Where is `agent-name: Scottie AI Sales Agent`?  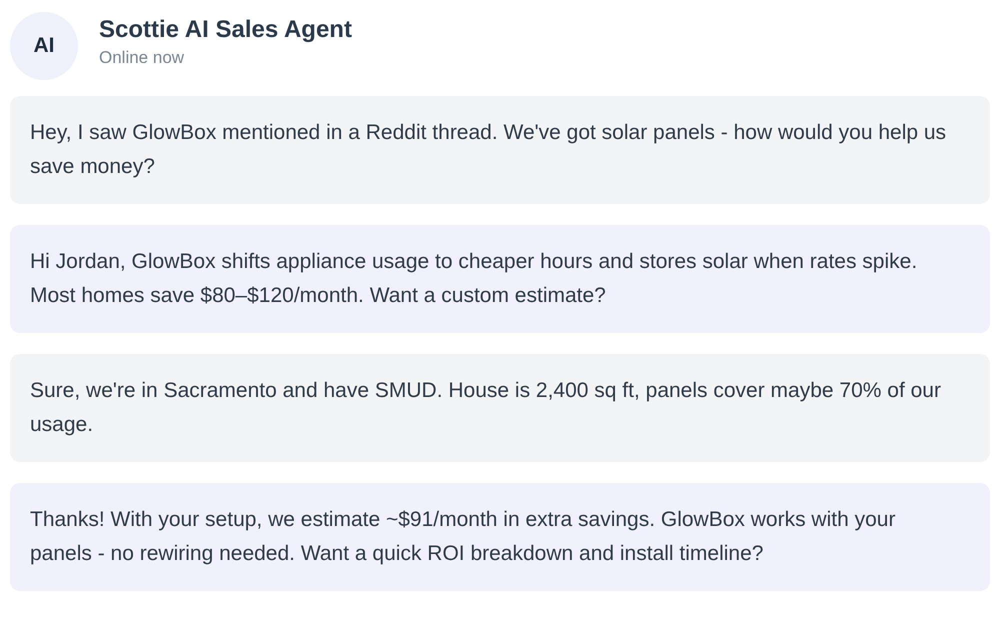 agent-name: Scottie AI Sales Agent is located at coordinates (225, 30).